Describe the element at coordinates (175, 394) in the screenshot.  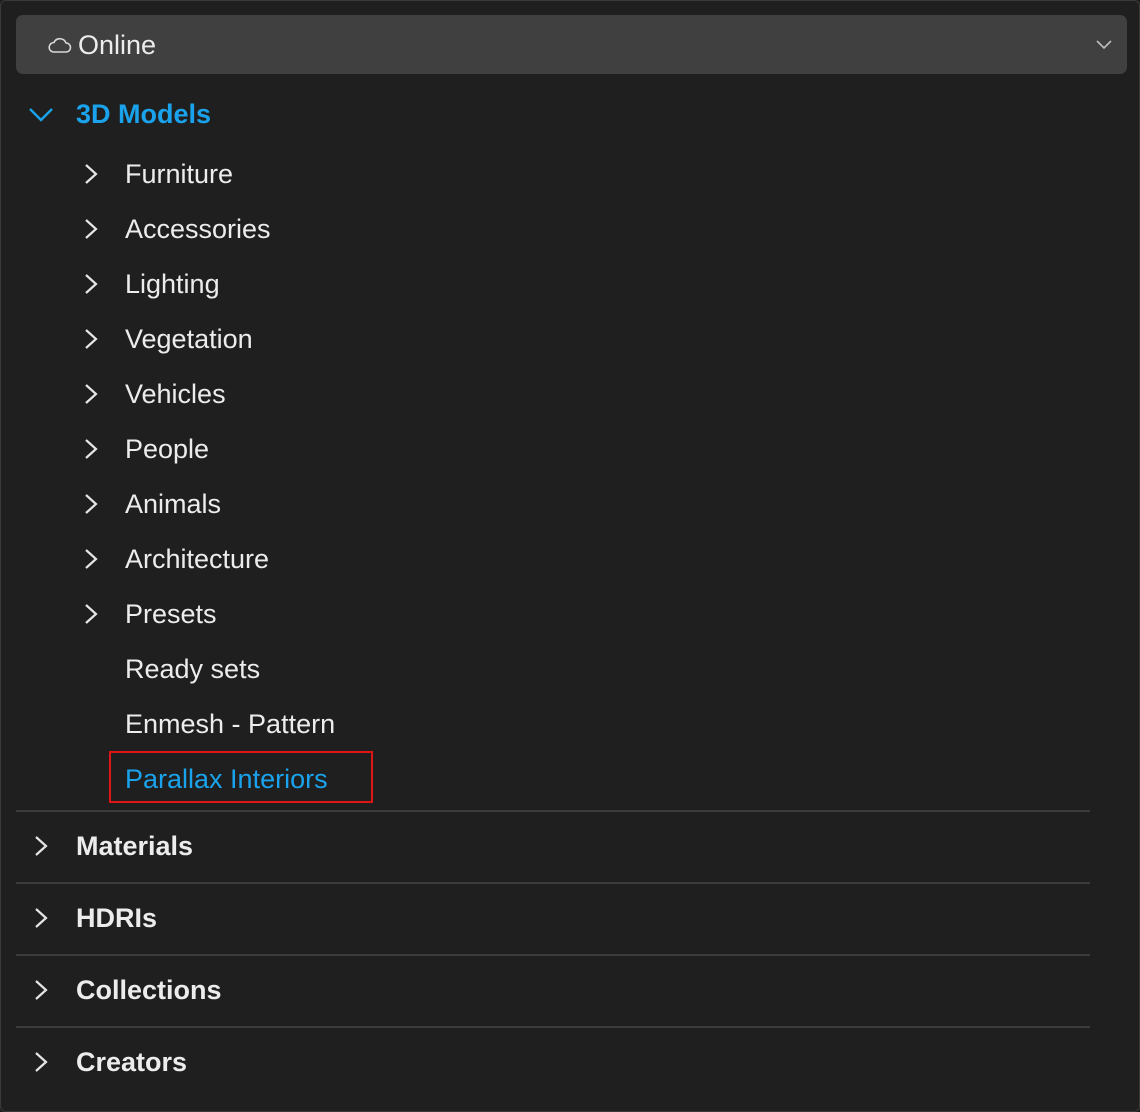
I see `tree-item-label: Vehicles` at that location.